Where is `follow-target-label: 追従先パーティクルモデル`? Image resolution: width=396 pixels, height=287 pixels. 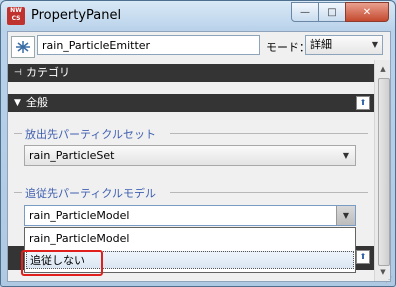
follow-target-label: 追従先パーティクルモデル is located at coordinates (91, 193).